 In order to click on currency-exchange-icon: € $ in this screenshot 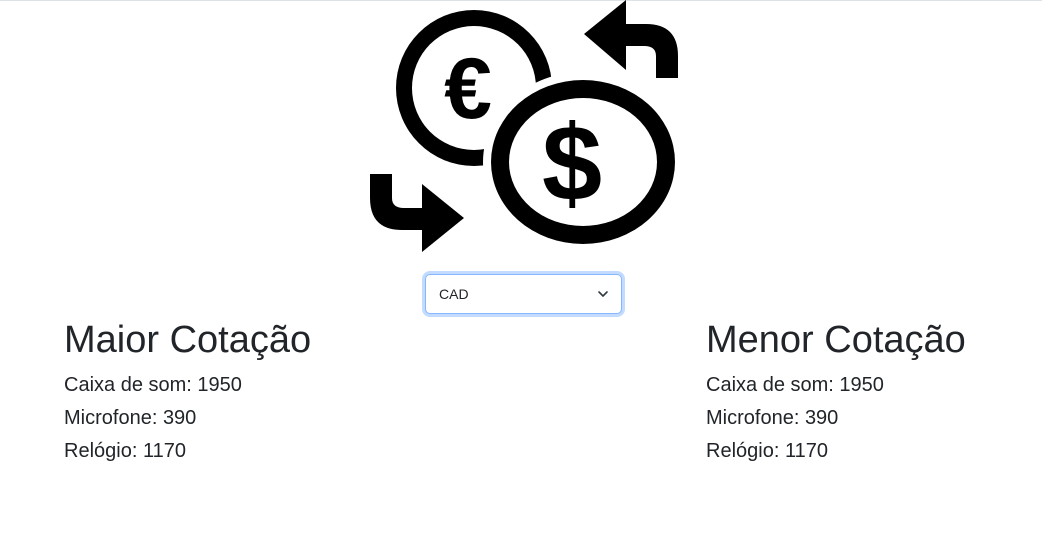, I will do `click(525, 126)`.